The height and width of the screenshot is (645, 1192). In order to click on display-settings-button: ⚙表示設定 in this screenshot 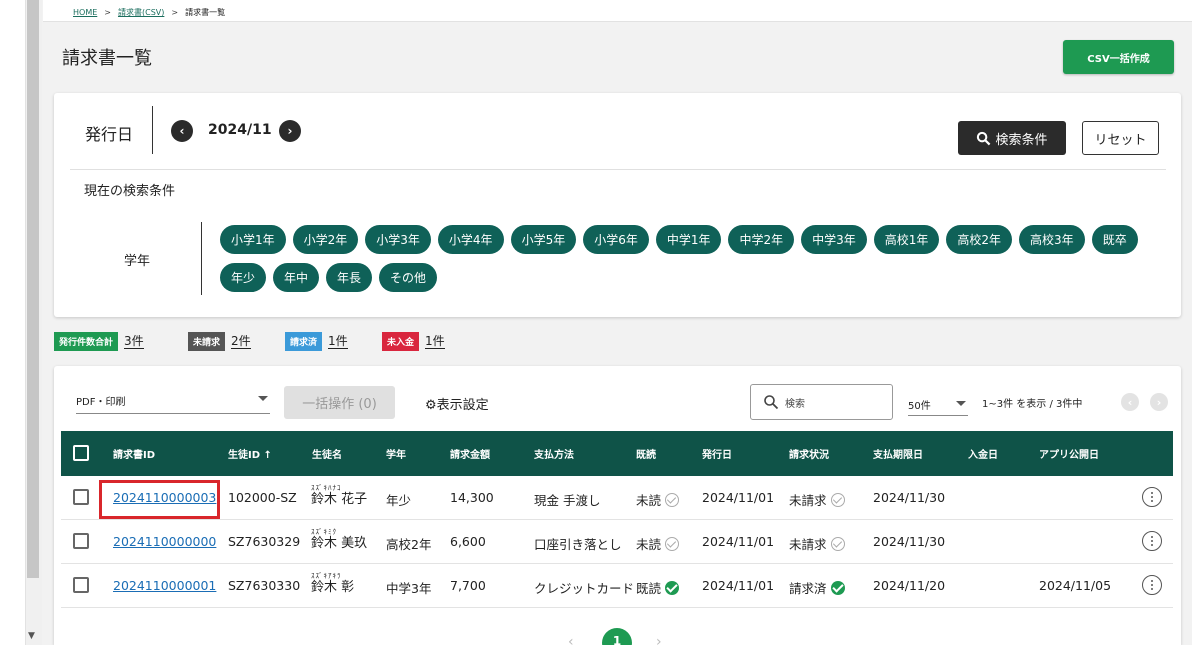, I will do `click(457, 403)`.